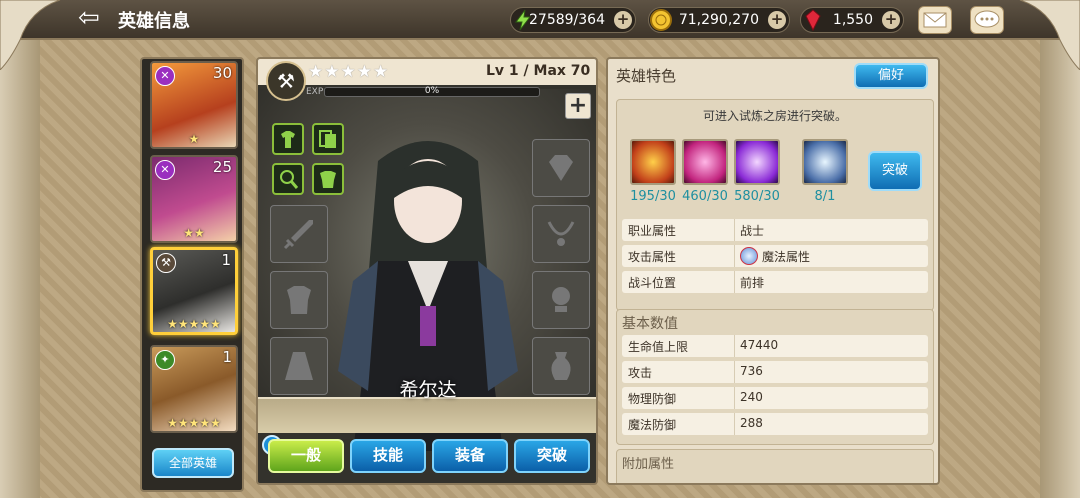 The width and height of the screenshot is (1080, 498). What do you see at coordinates (775, 346) in the screenshot?
I see `stat-row: 生命值上限 47440` at bounding box center [775, 346].